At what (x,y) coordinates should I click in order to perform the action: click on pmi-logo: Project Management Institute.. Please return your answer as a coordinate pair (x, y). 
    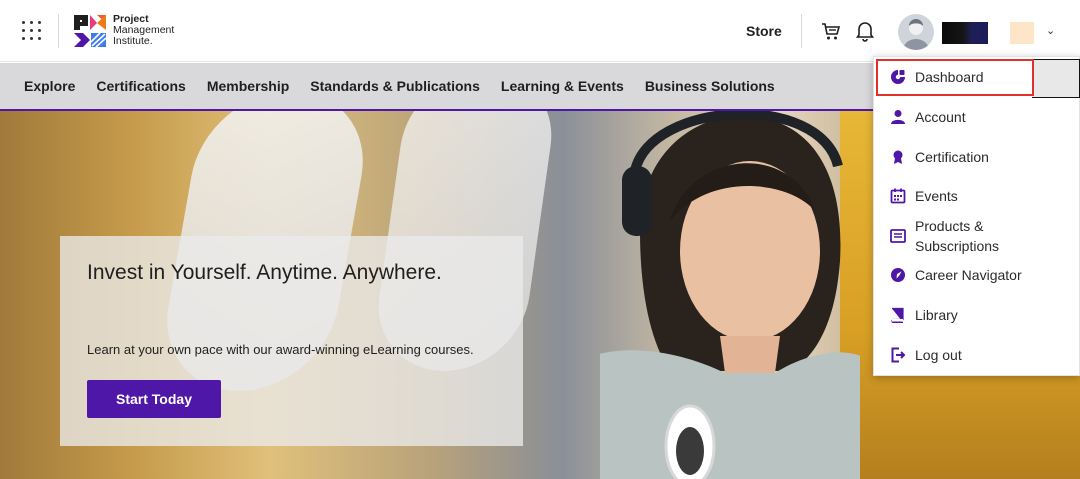
    Looking at the image, I should click on (133, 30).